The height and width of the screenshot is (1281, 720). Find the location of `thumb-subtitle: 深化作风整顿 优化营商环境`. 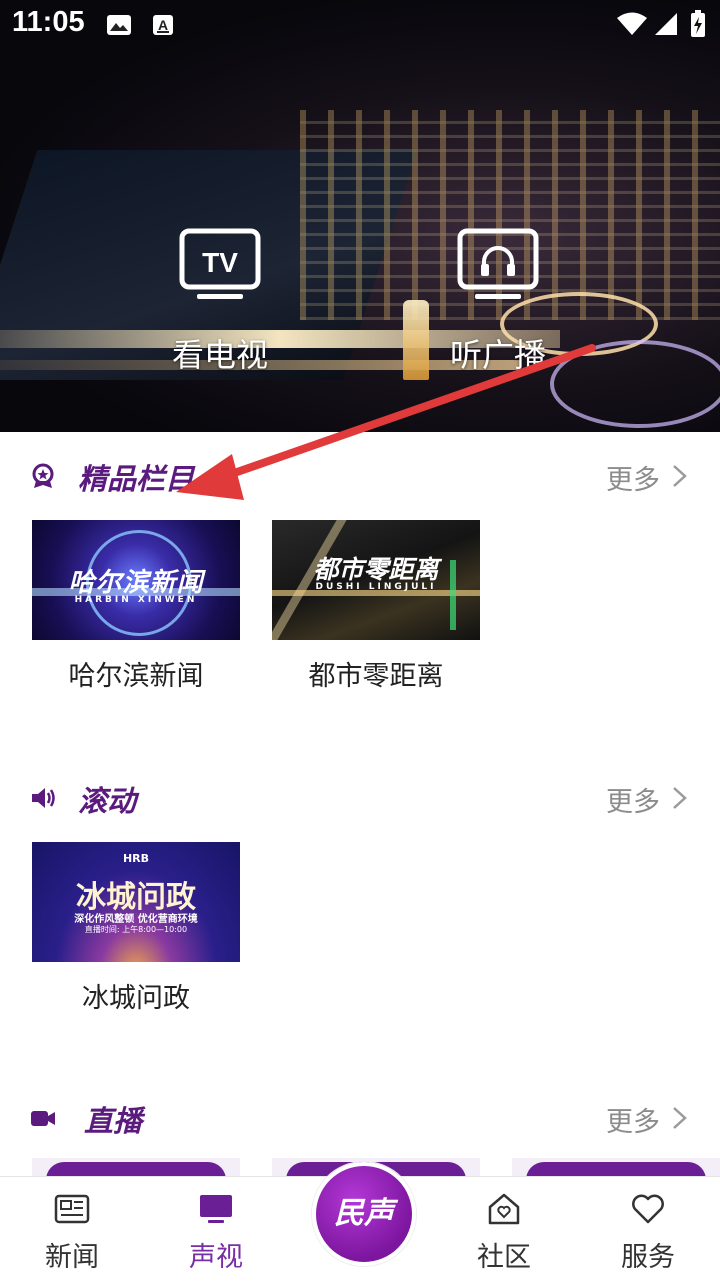

thumb-subtitle: 深化作风整顿 优化营商环境 is located at coordinates (136, 919).